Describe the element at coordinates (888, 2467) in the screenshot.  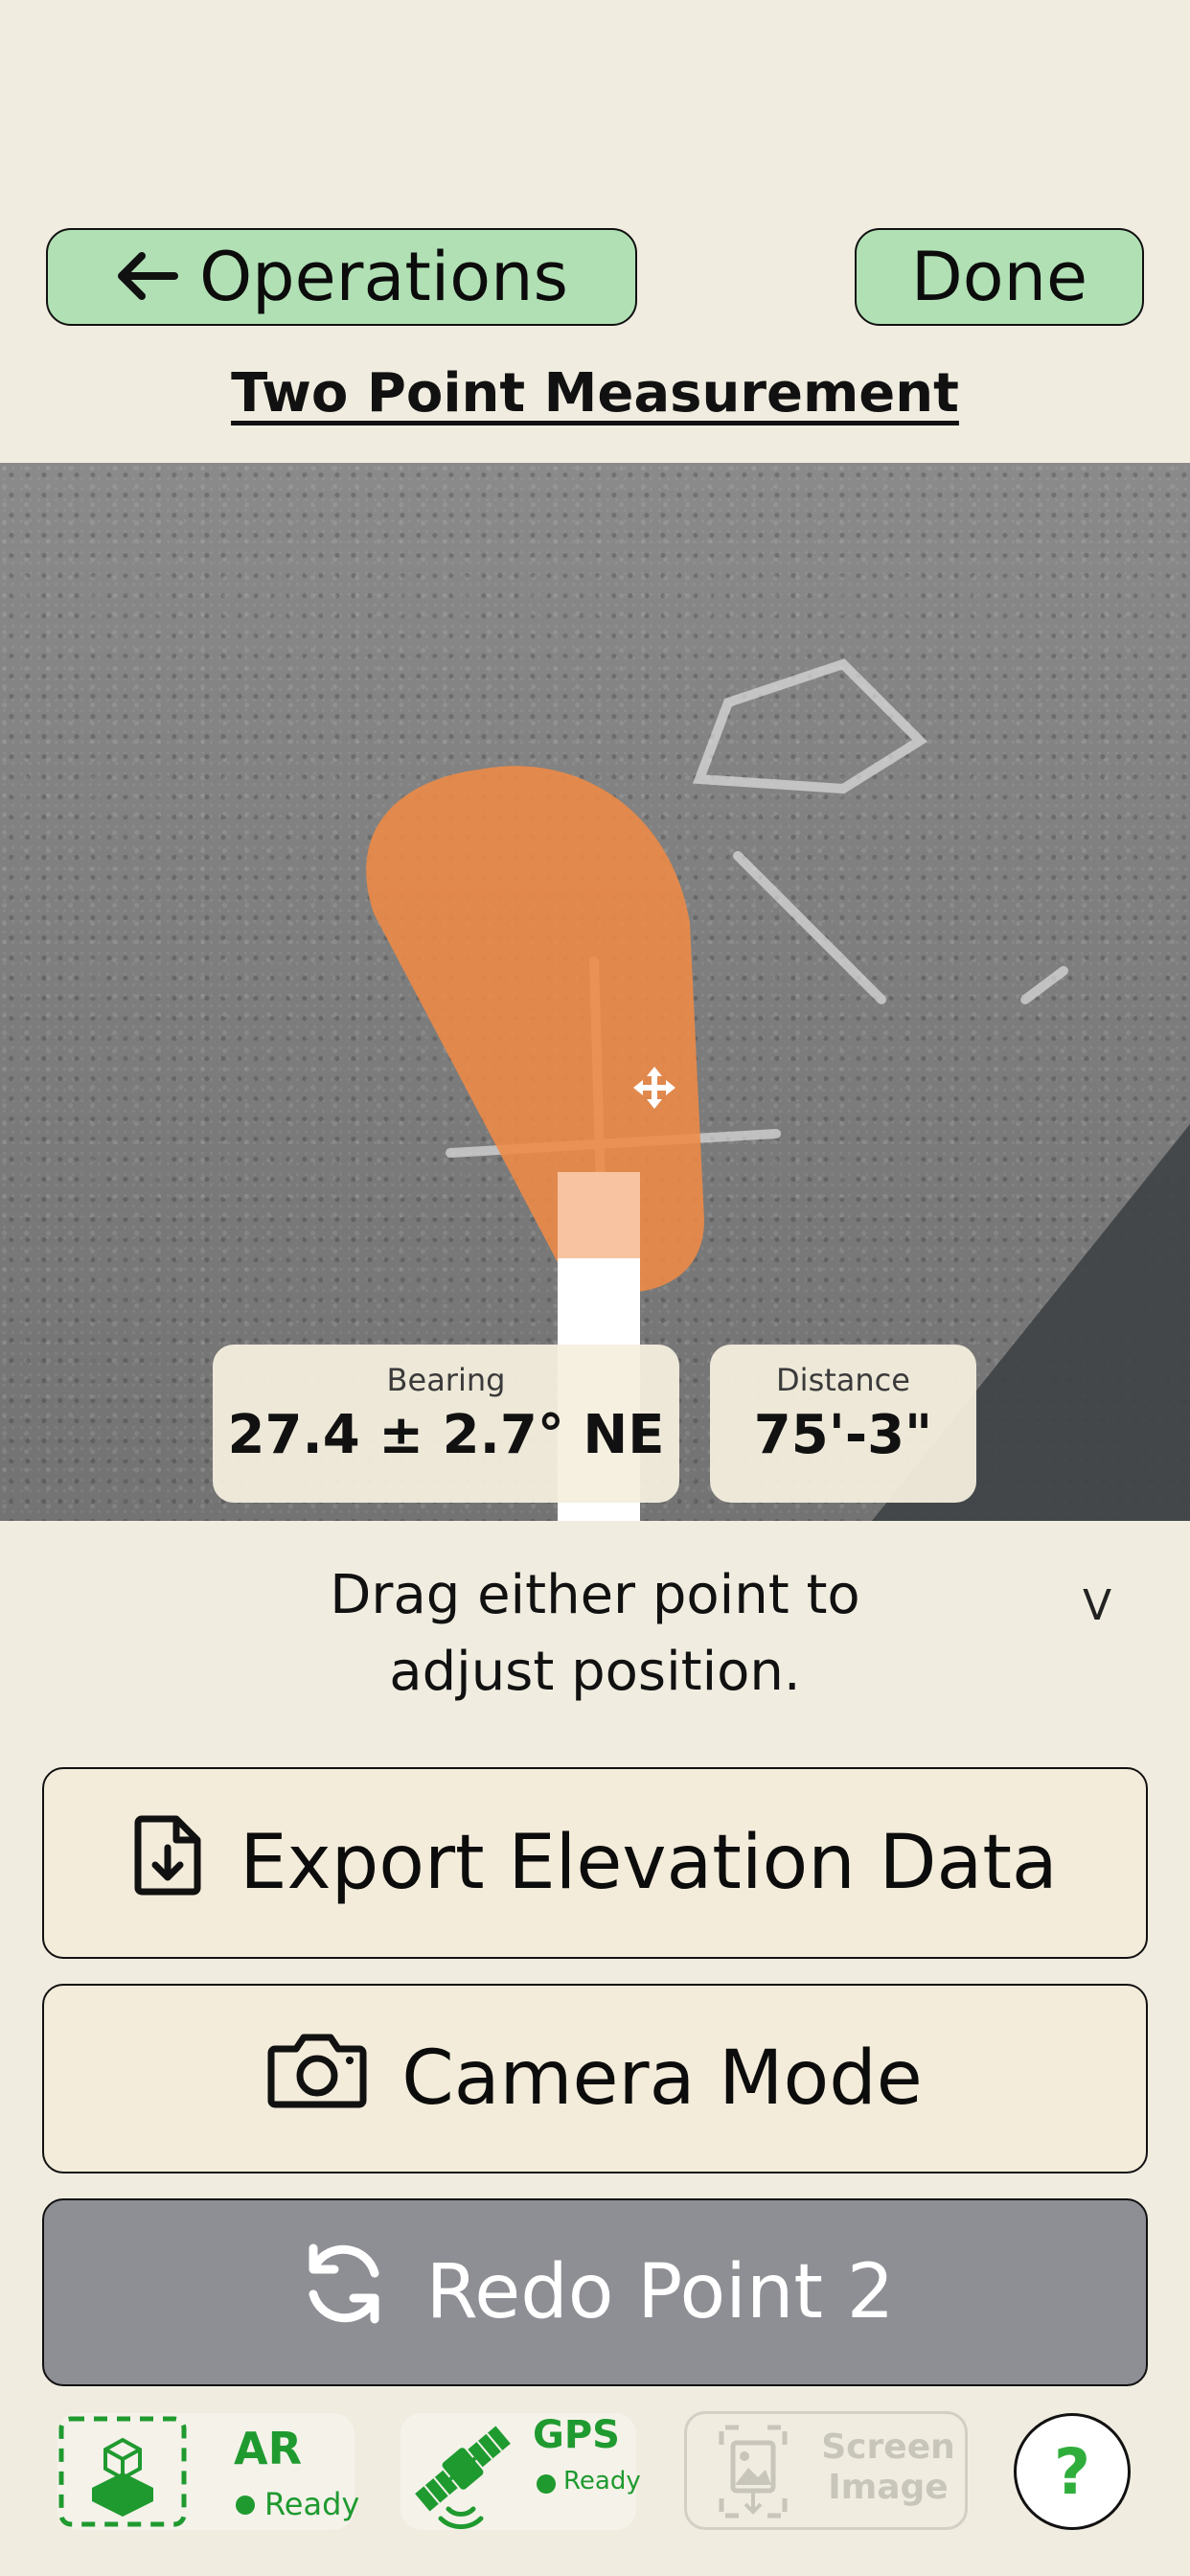
I see `screen-image-label: Screen Image` at that location.